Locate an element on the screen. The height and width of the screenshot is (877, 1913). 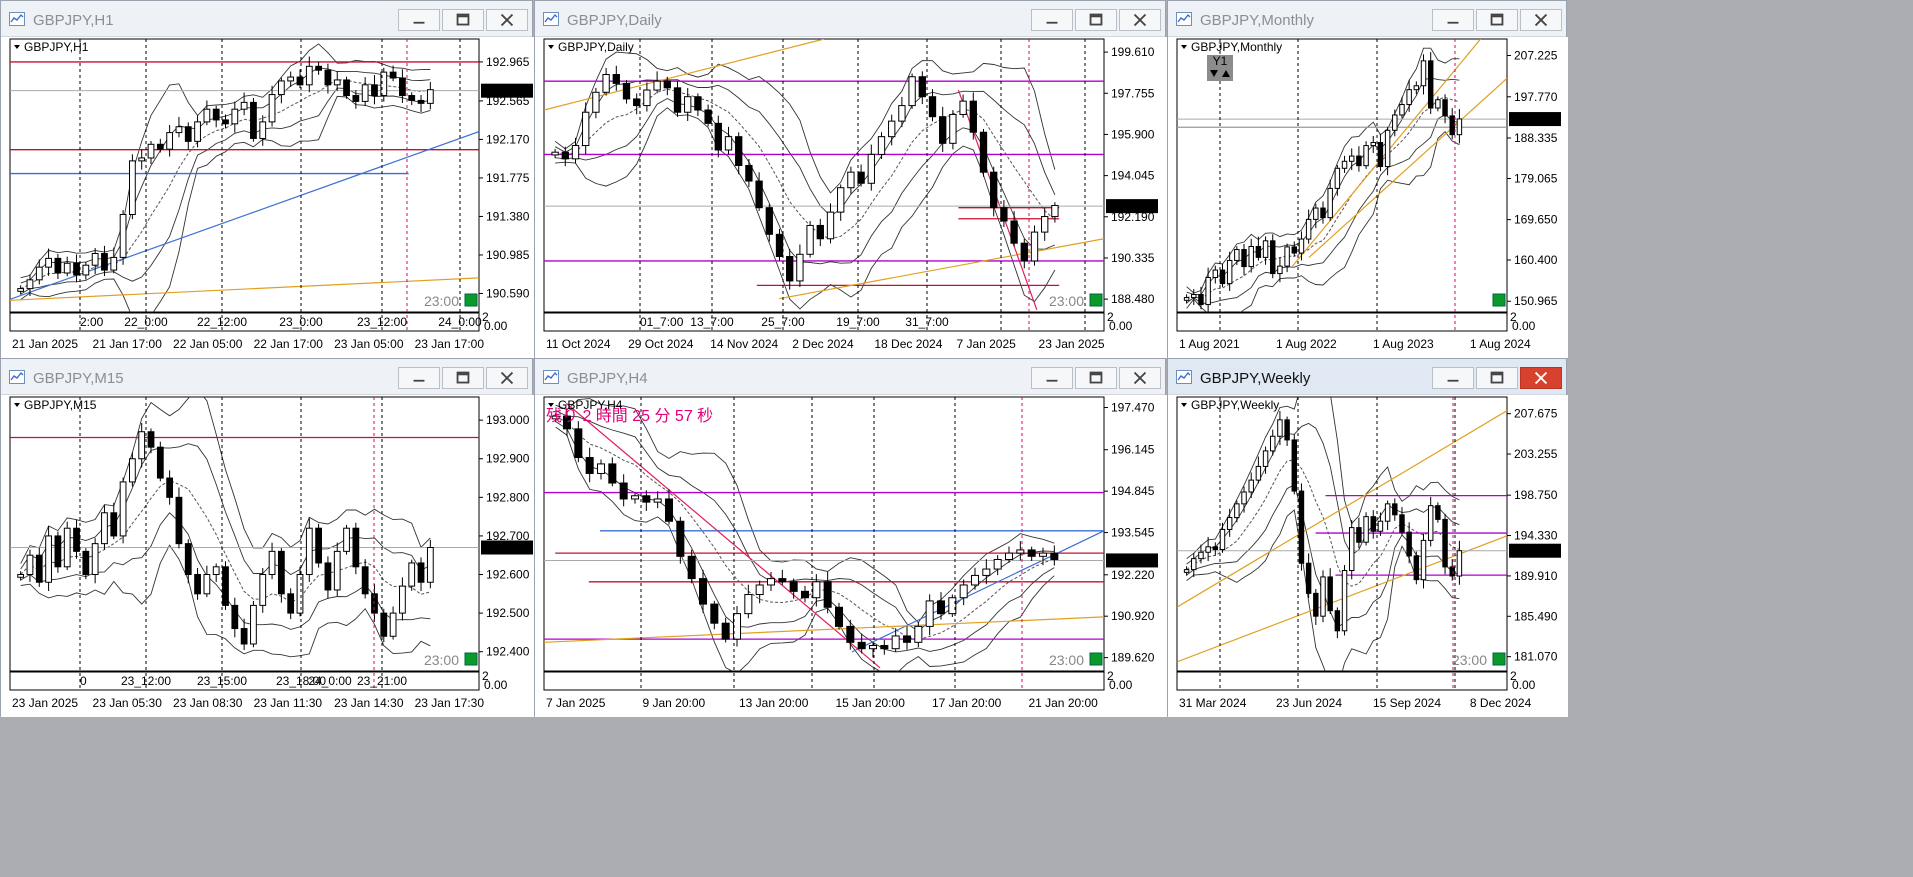
price-axis-label: 188.335 is located at coordinates (1536, 138).